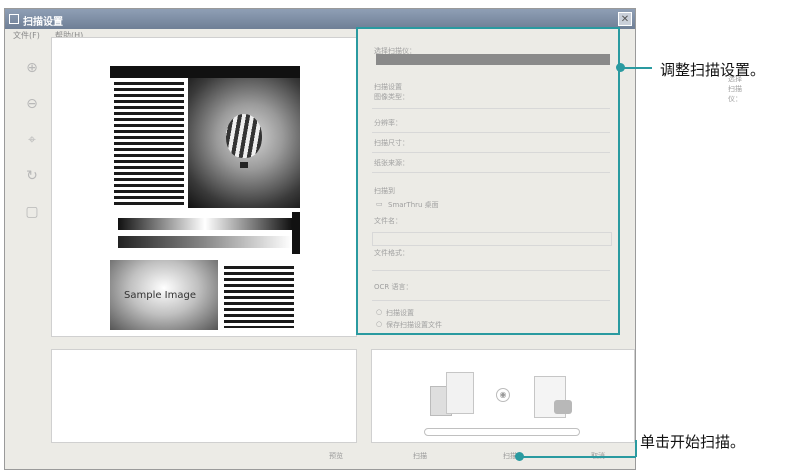 The image size is (792, 472). Describe the element at coordinates (460, 393) in the screenshot. I see `document-icon` at that location.